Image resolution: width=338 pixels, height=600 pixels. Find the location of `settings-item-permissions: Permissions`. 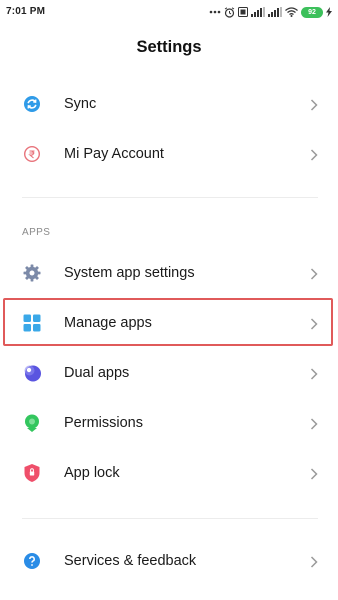

settings-item-permissions: Permissions is located at coordinates (169, 423).